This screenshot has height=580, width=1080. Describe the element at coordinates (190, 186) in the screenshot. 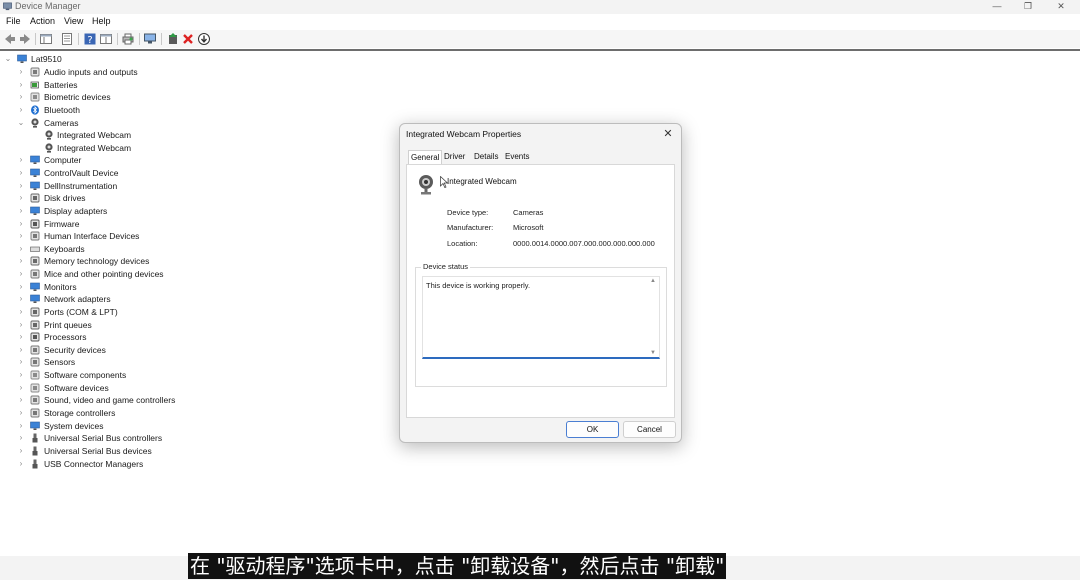

I see `tree-item-dellinstrumentation: › DellInstrumentation` at that location.